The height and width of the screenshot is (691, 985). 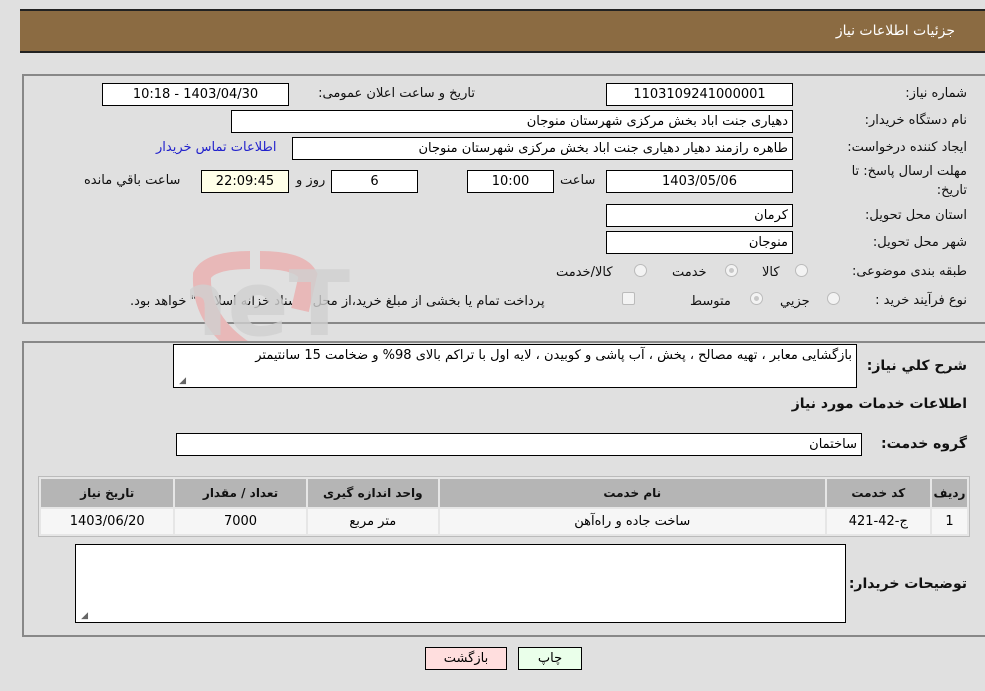 What do you see at coordinates (640, 270) in the screenshot?
I see `category-radio-goods-service` at bounding box center [640, 270].